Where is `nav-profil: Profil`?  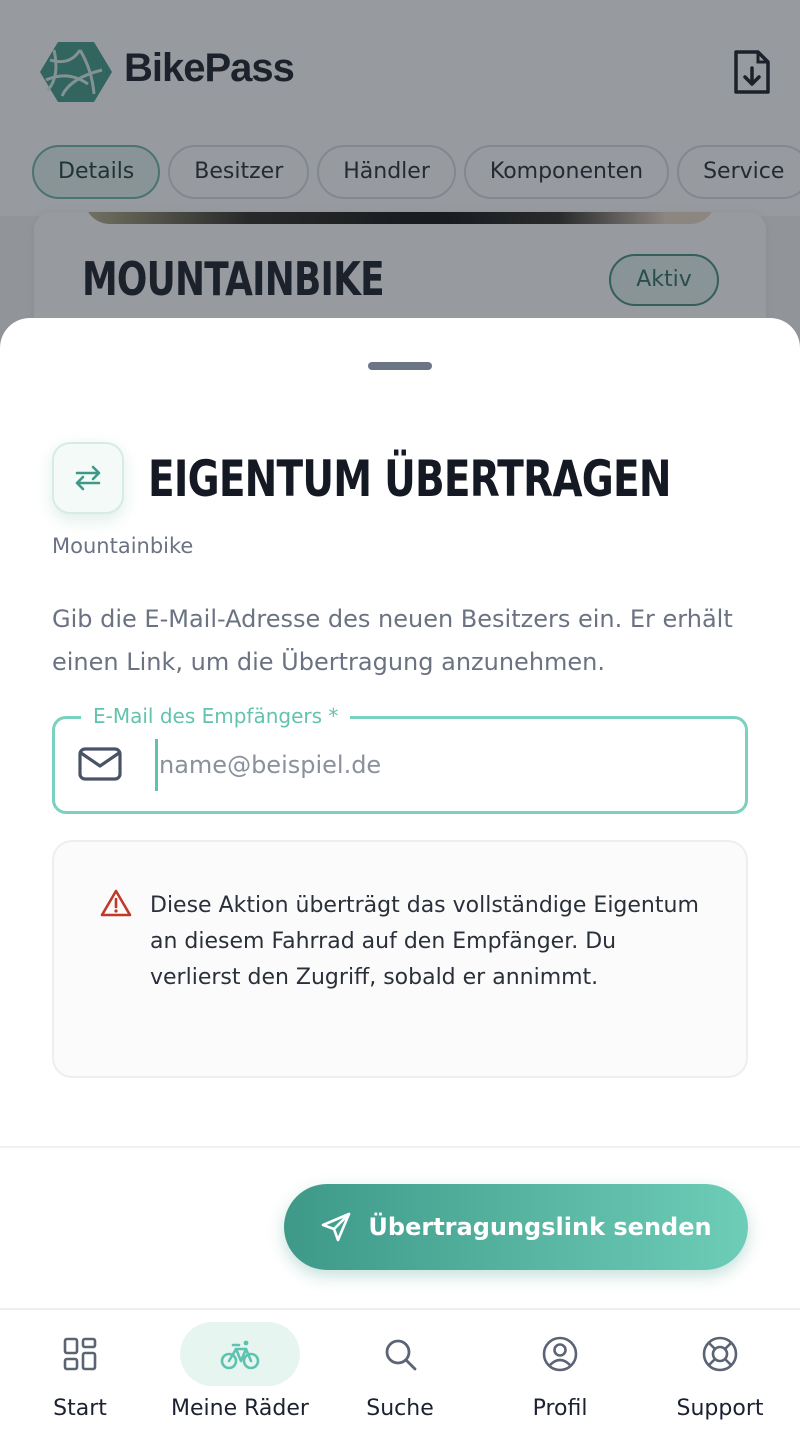 nav-profil: Profil is located at coordinates (560, 1380).